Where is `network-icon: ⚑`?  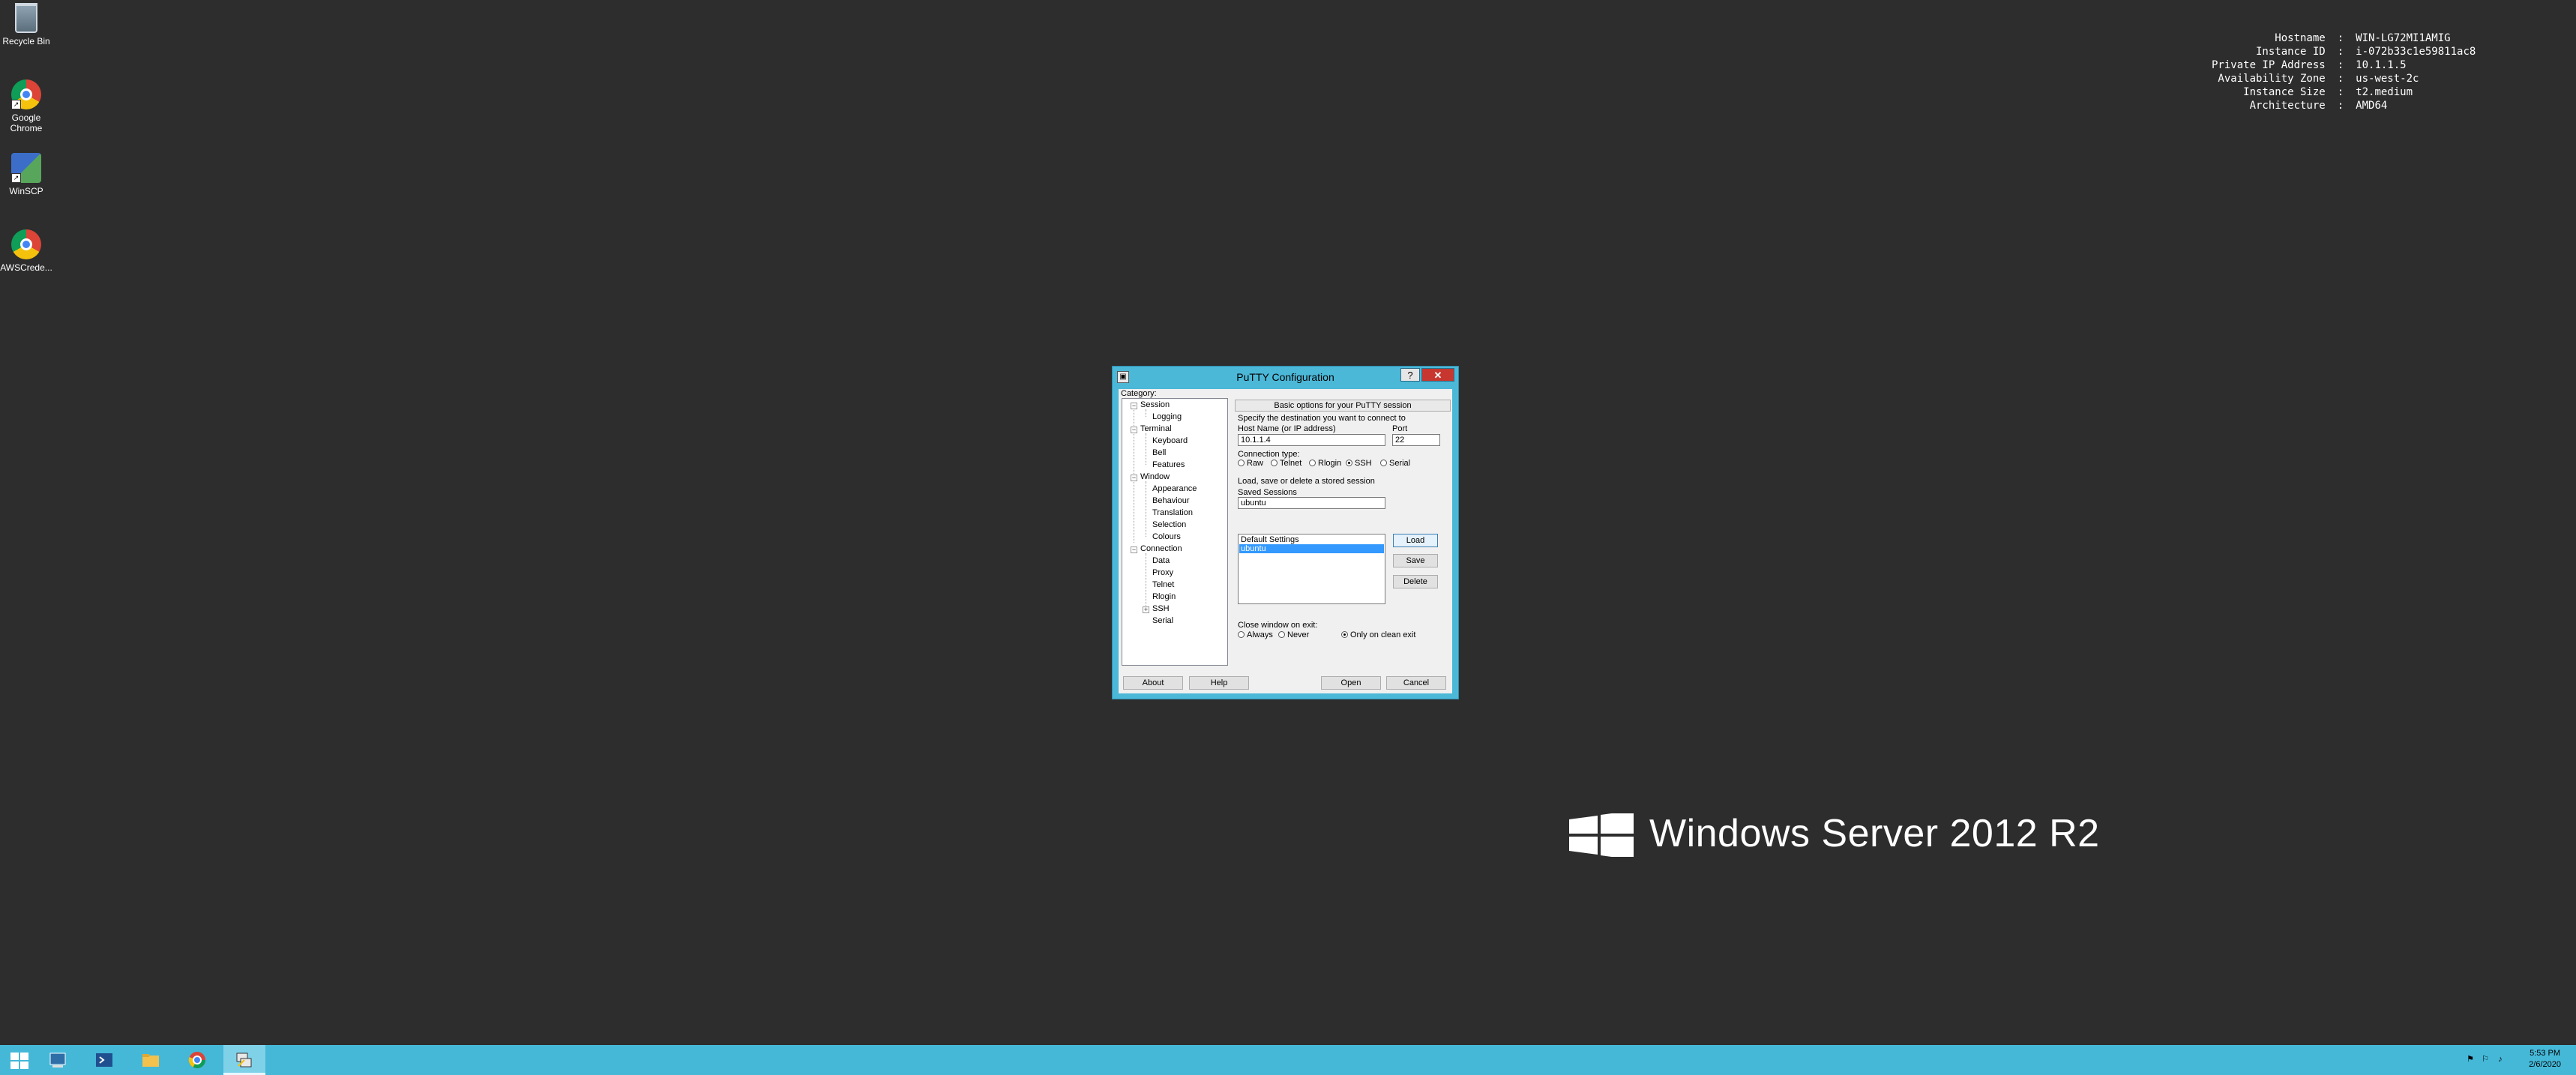 network-icon: ⚑ is located at coordinates (2470, 1059).